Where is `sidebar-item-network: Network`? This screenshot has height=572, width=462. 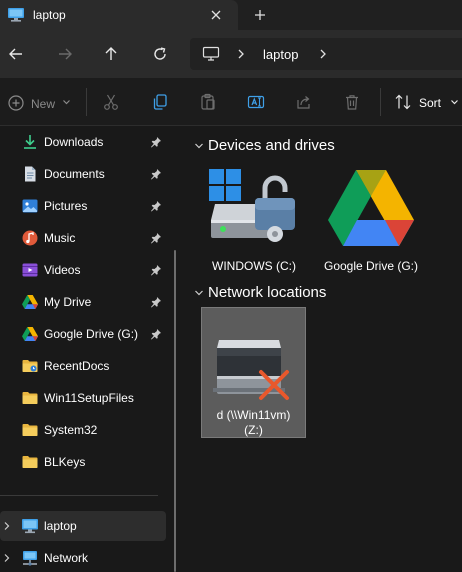 sidebar-item-network: Network is located at coordinates (85, 557).